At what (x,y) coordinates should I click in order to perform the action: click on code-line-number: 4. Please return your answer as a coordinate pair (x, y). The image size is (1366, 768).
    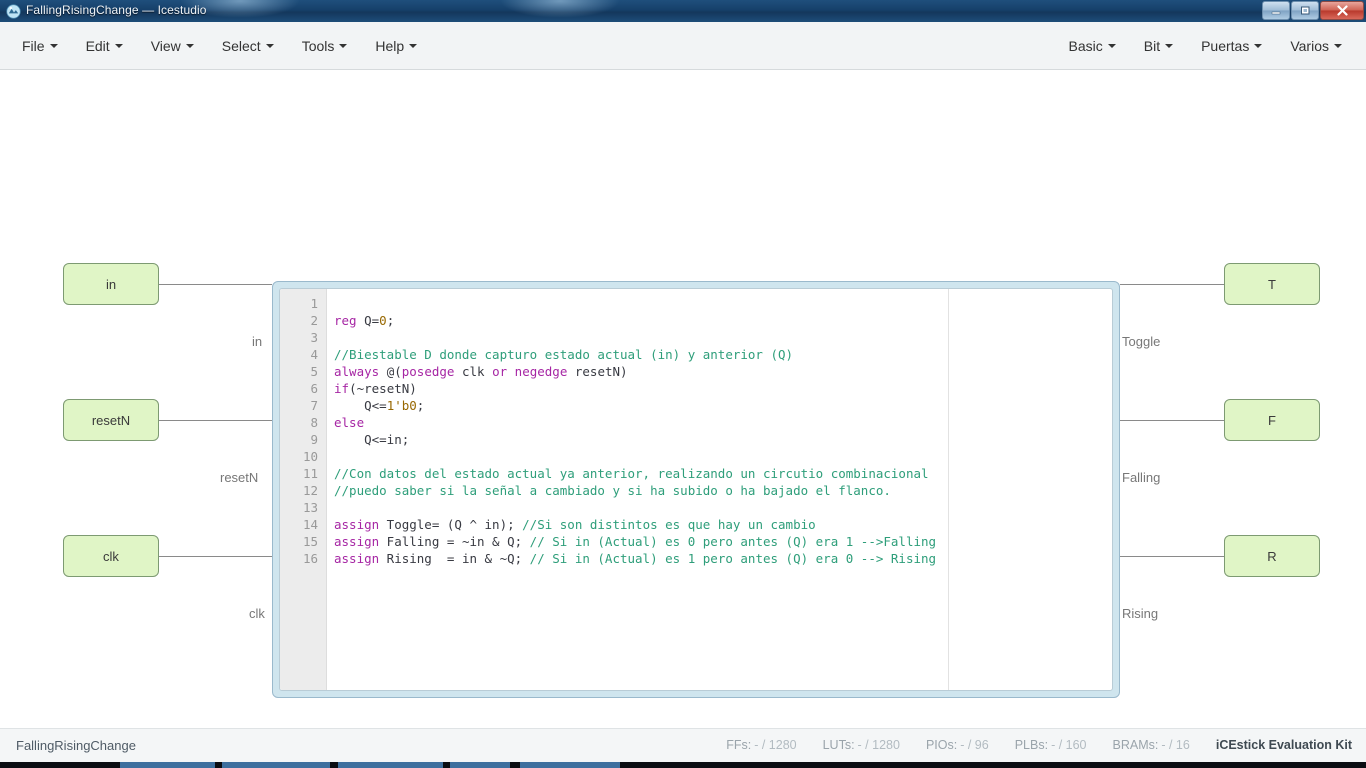
    Looking at the image, I should click on (314, 354).